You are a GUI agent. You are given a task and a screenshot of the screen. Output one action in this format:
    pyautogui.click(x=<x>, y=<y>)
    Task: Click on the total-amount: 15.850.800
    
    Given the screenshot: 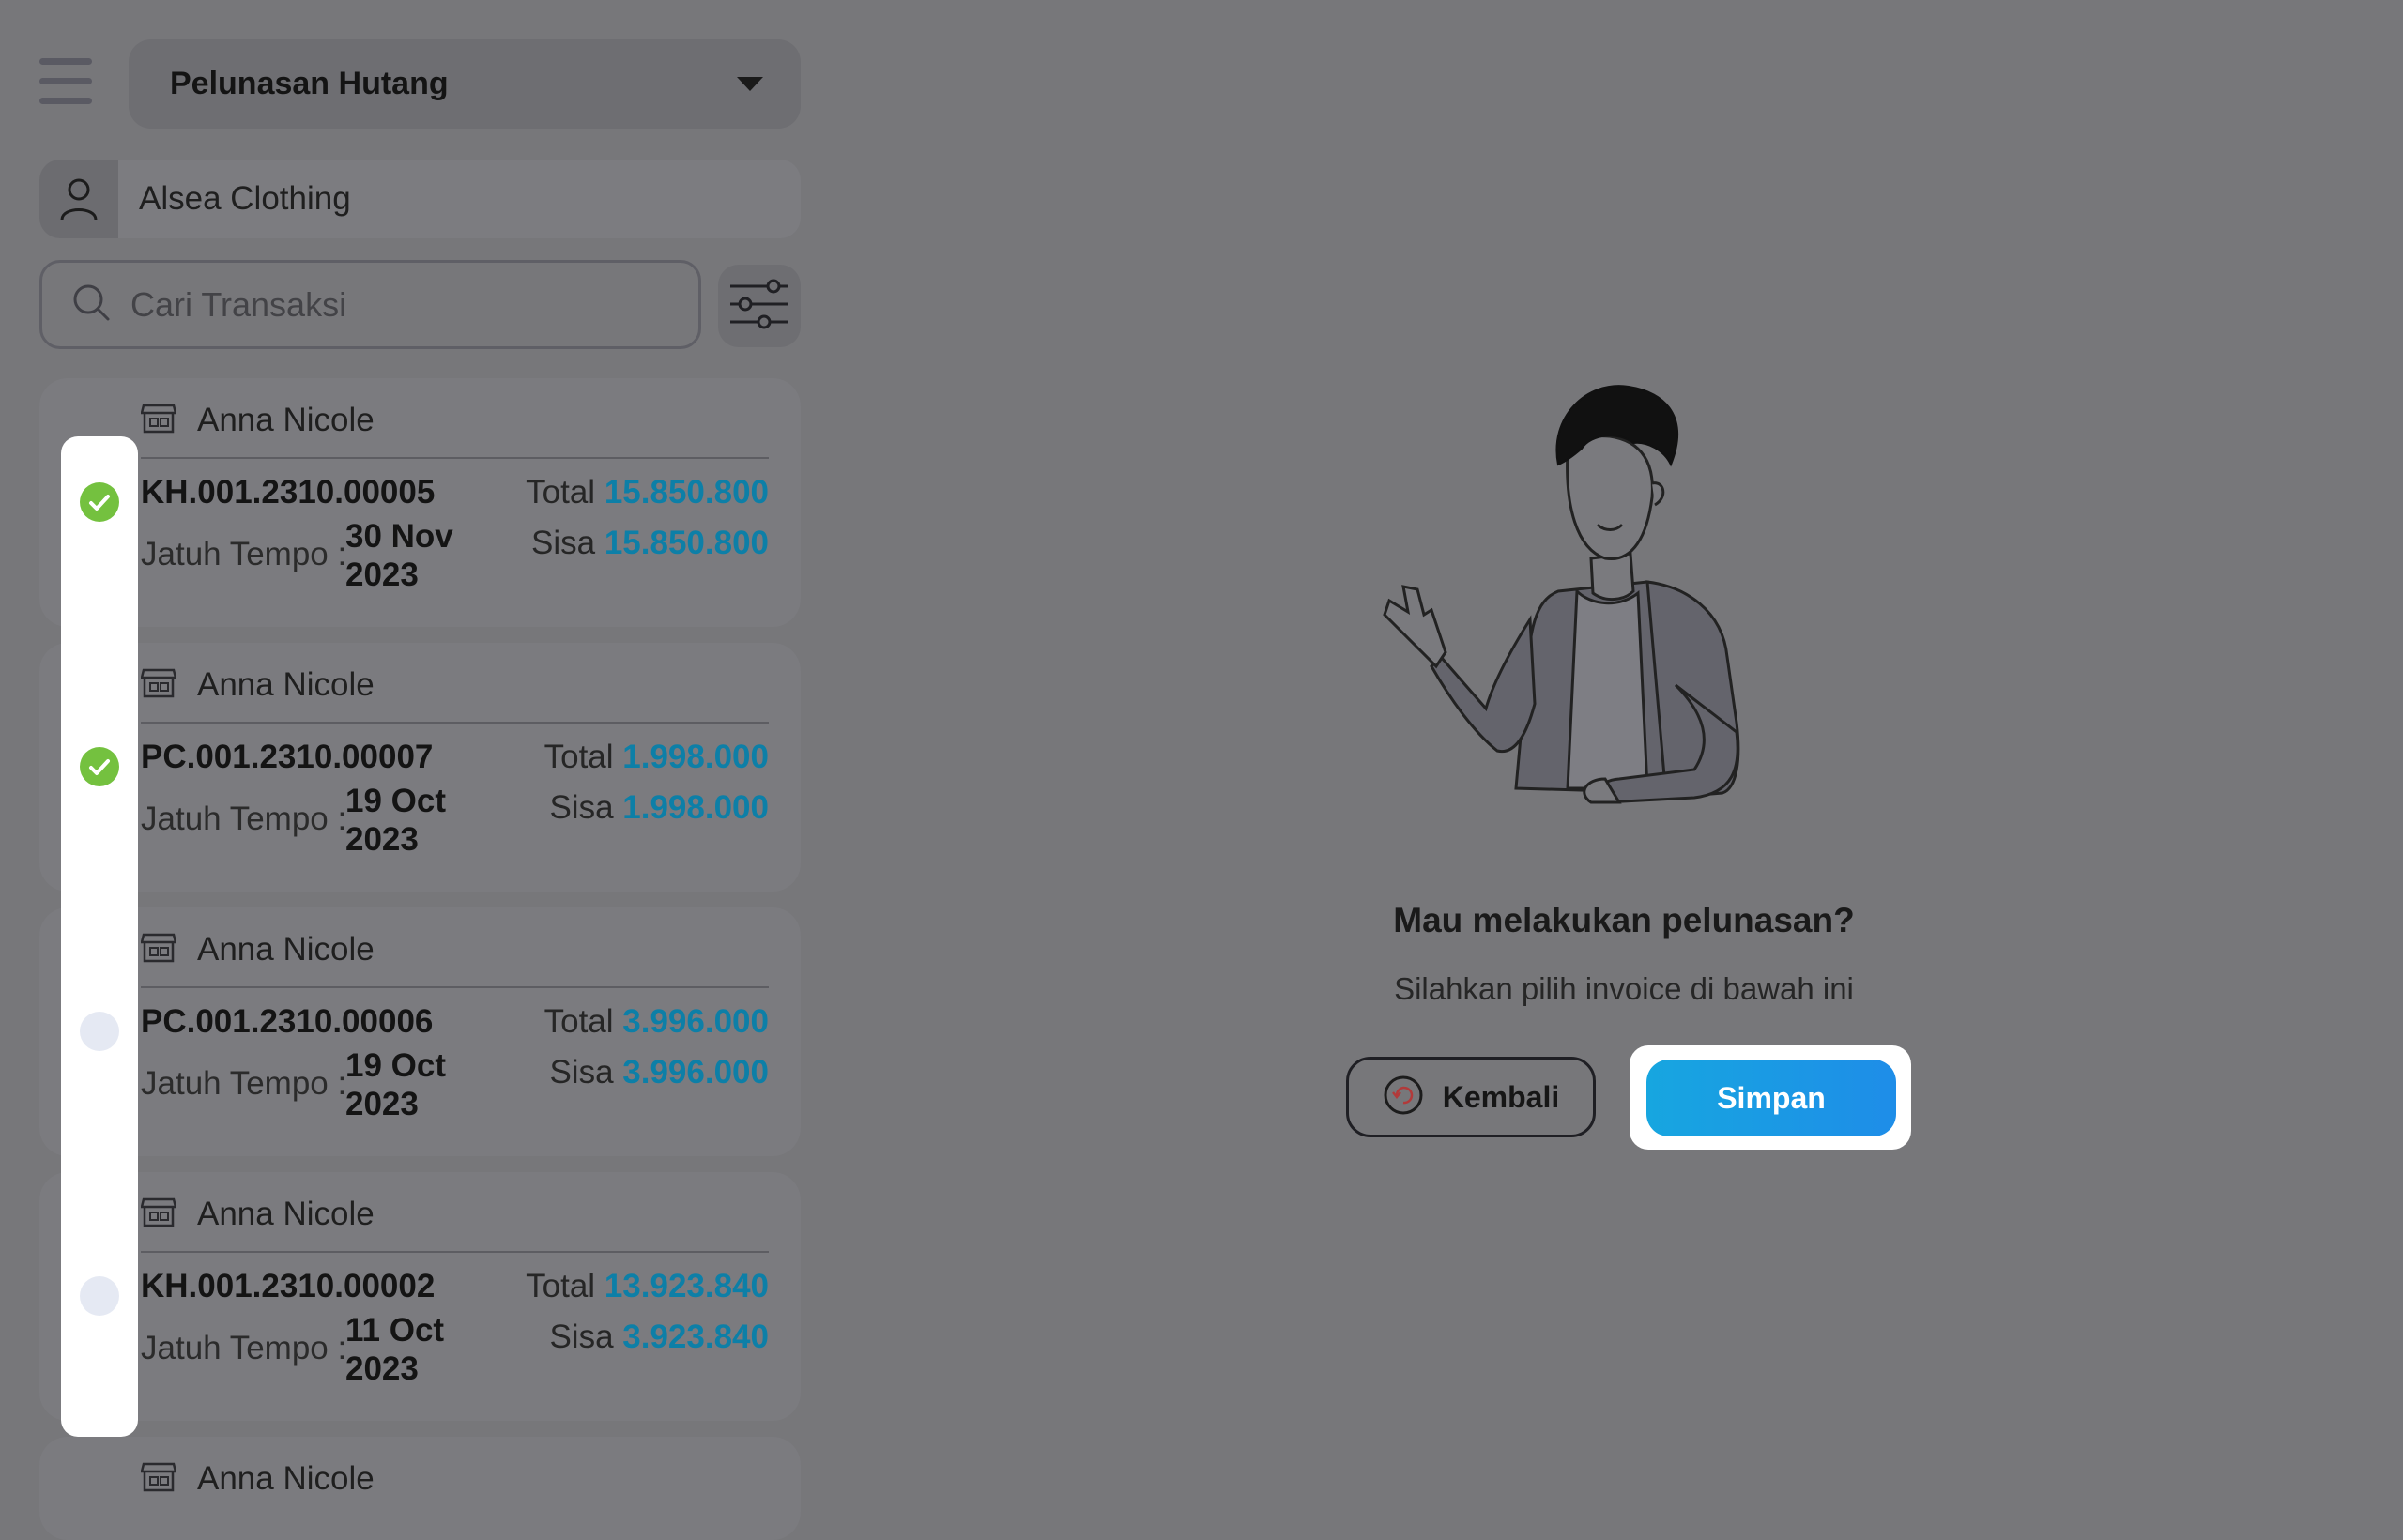 What is the action you would take?
    pyautogui.click(x=687, y=492)
    